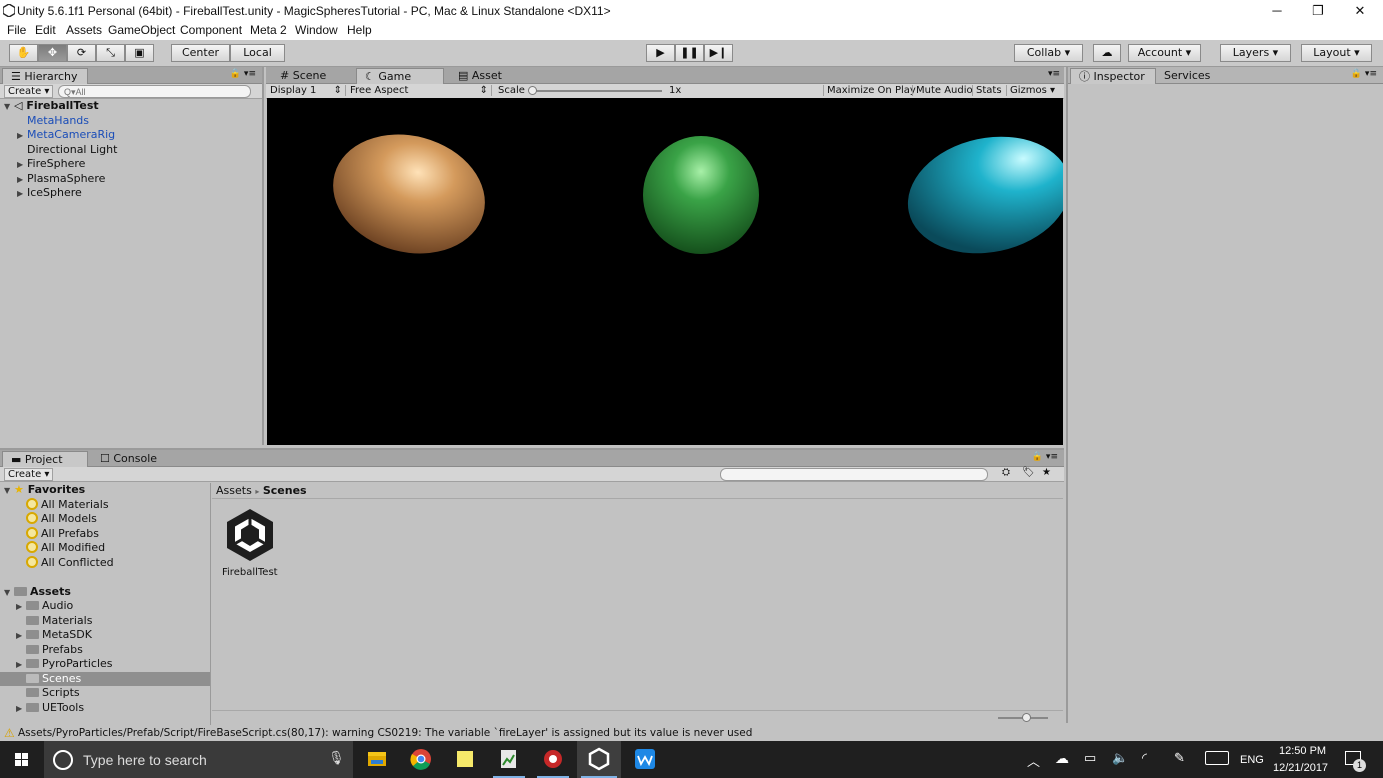 The image size is (1383, 778). Describe the element at coordinates (689, 53) in the screenshot. I see `pause-button: ❚❚` at that location.